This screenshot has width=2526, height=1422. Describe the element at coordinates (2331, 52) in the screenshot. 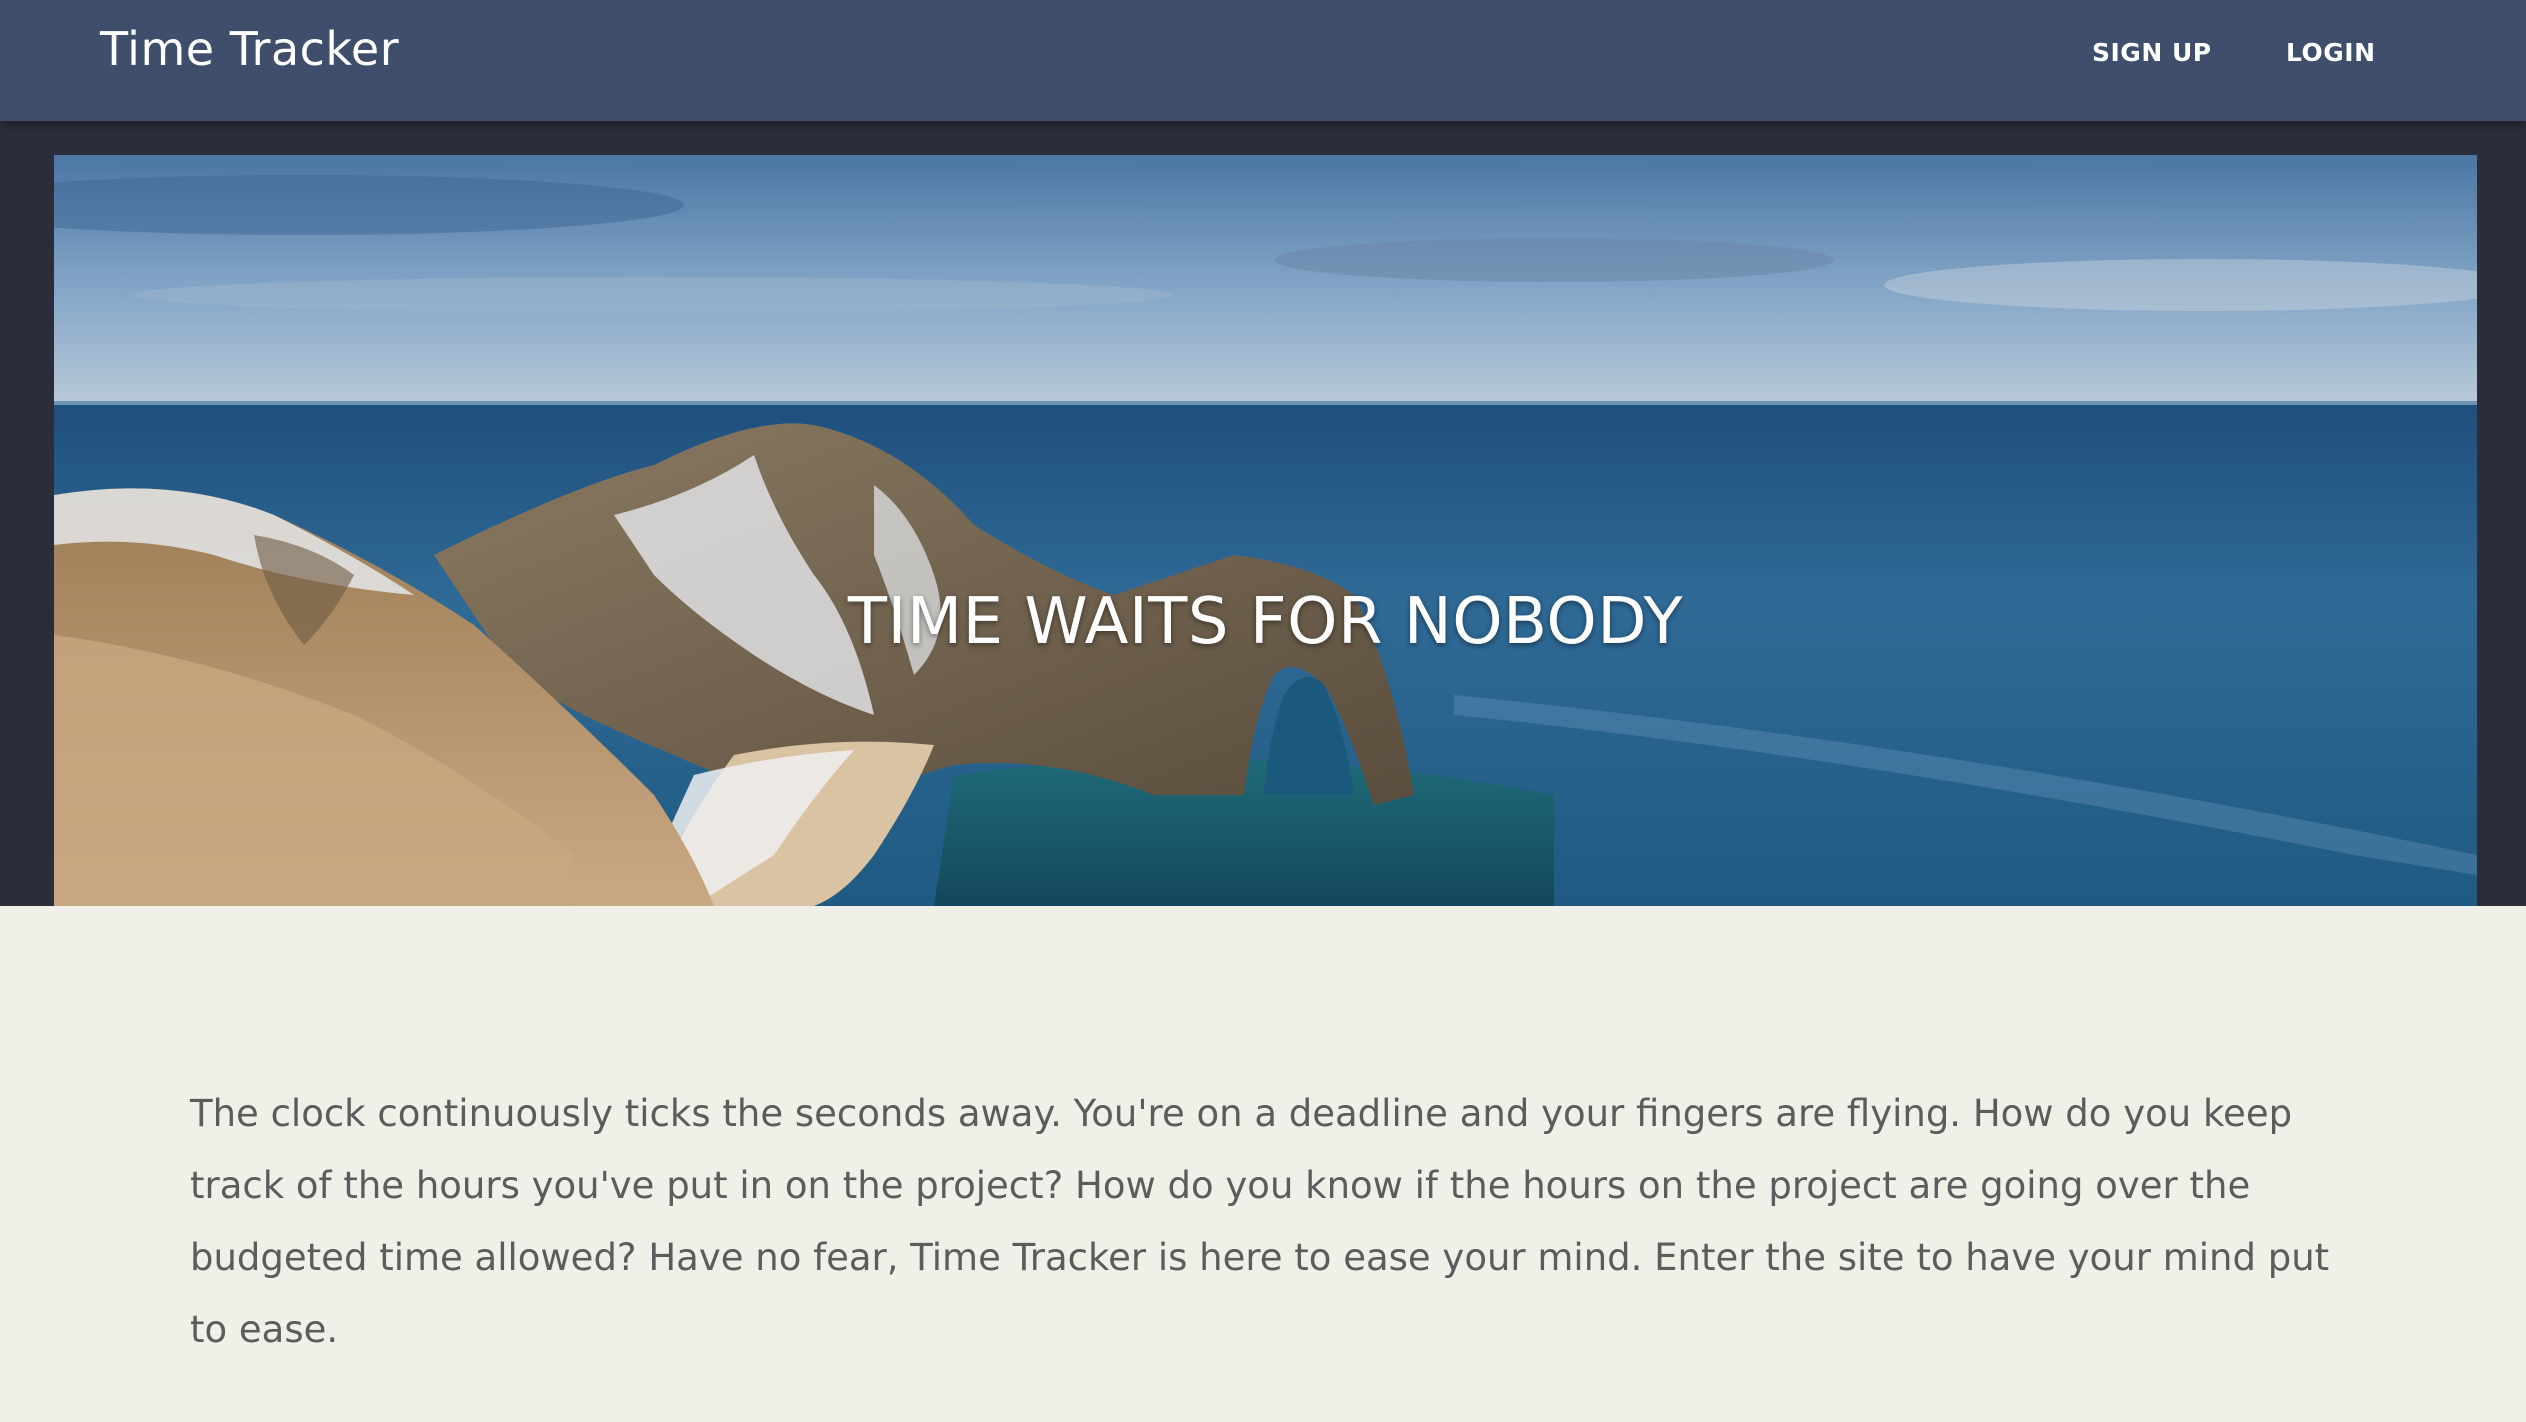

I see `login-link: LOGIN` at that location.